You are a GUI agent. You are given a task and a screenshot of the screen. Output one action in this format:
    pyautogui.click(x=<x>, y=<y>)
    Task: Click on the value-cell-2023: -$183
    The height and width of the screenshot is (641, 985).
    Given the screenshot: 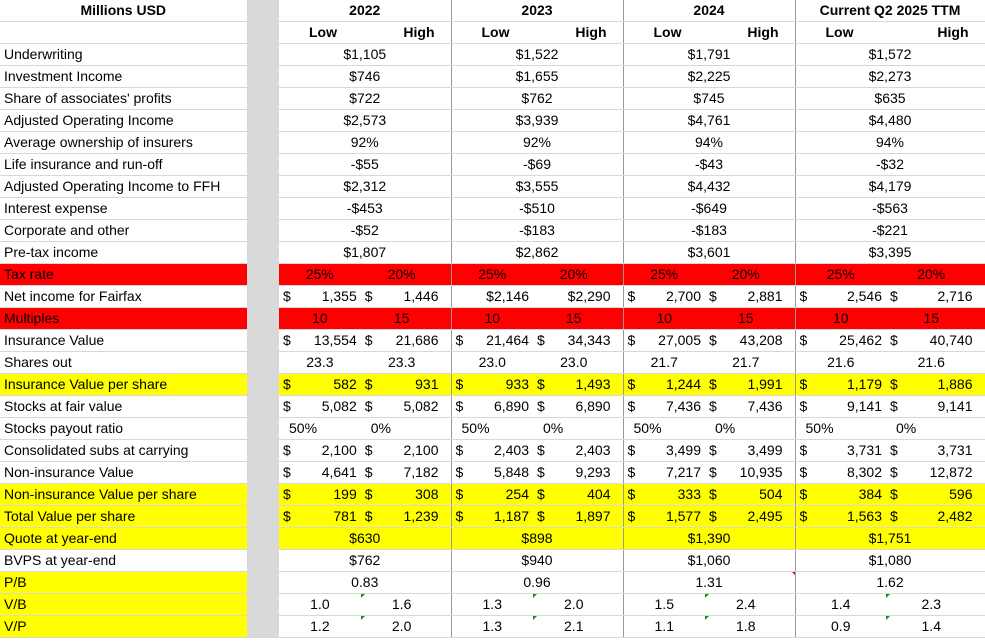 What is the action you would take?
    pyautogui.click(x=537, y=230)
    